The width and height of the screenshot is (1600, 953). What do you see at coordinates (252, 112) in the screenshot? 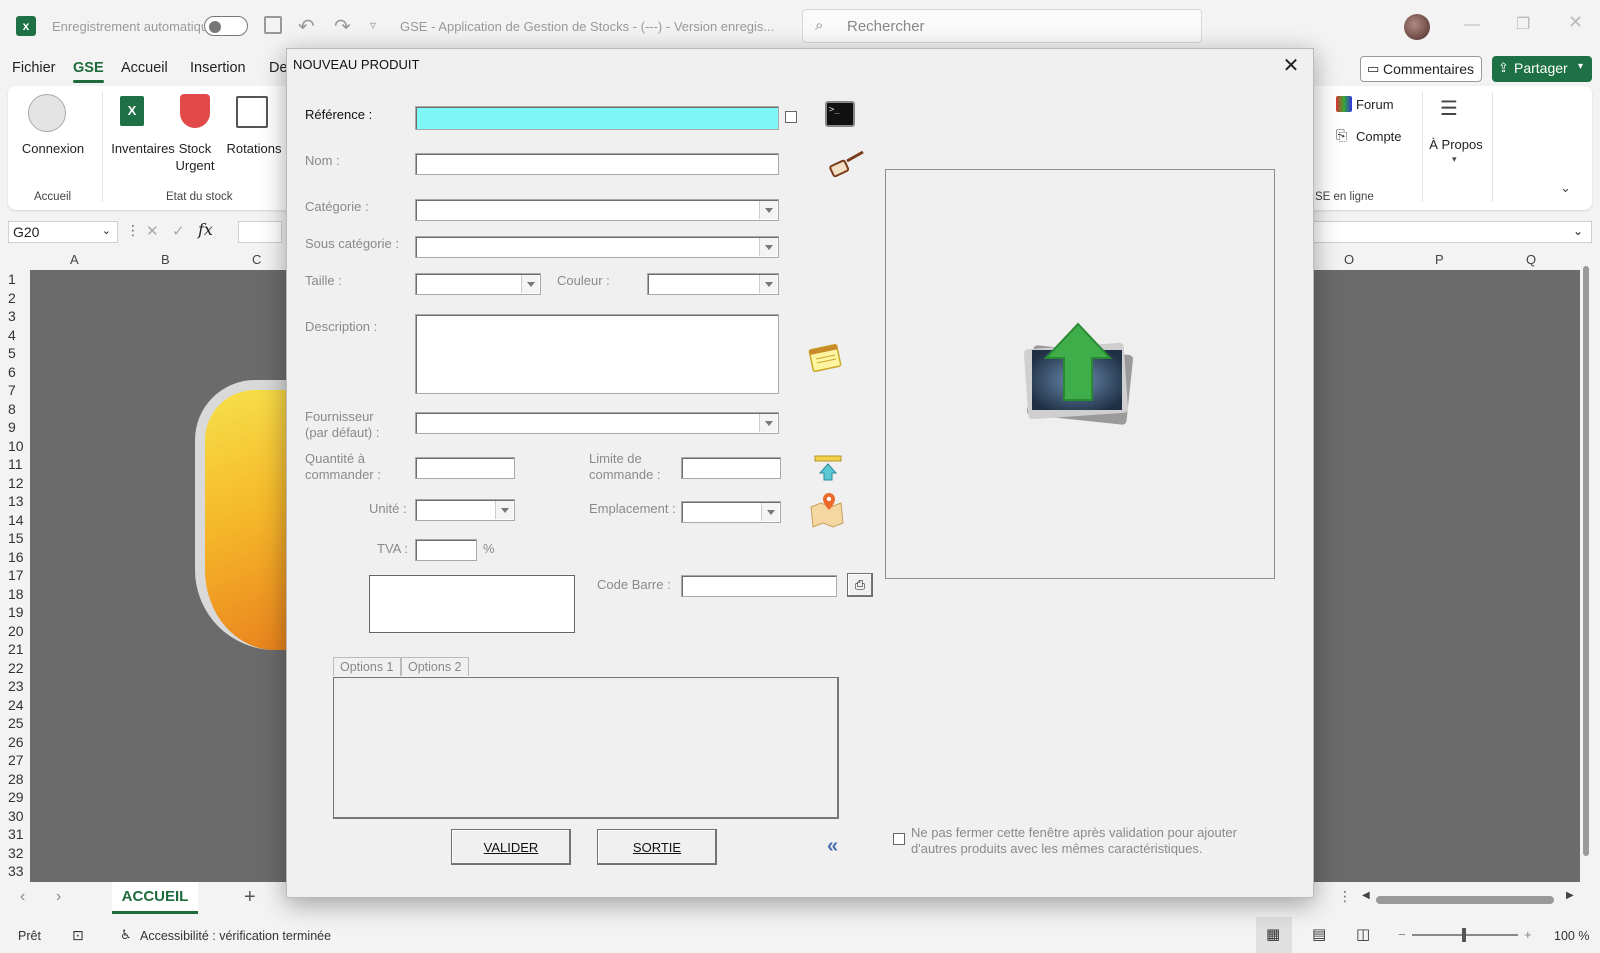
I see `calendar-clock-icon` at bounding box center [252, 112].